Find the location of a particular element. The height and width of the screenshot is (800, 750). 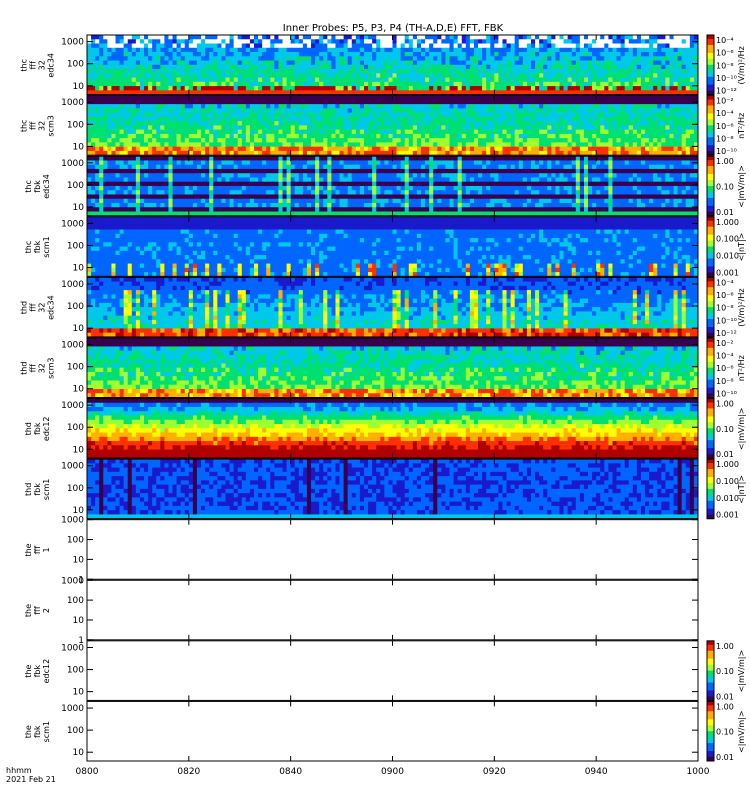

colorbar-tick-label: 10⁻¹⁰ is located at coordinates (726, 78).